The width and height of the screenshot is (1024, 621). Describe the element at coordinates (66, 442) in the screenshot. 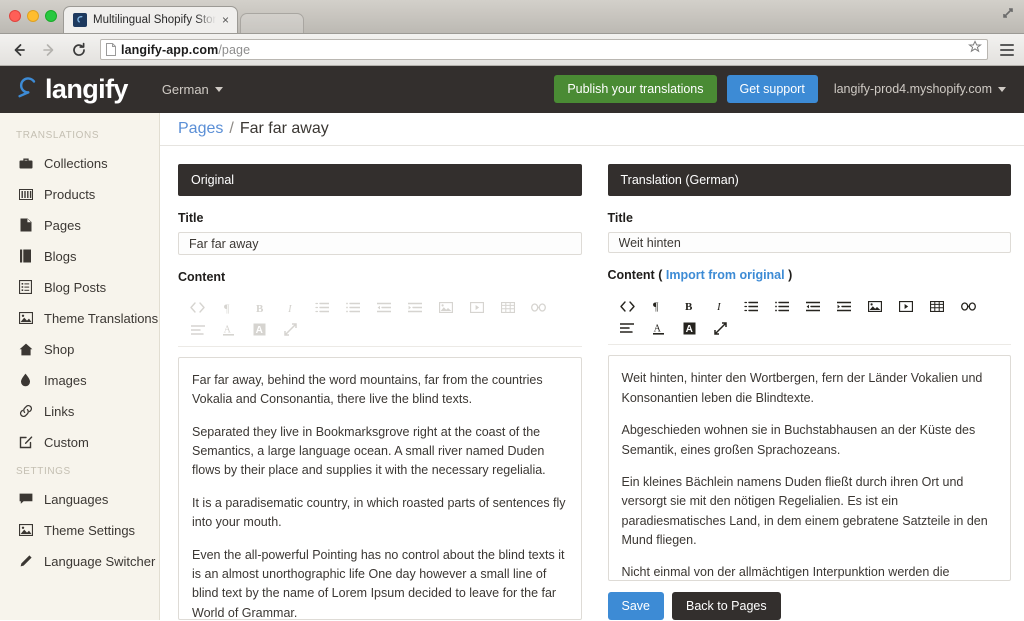

I see `sidebar-item-label: Custom` at that location.